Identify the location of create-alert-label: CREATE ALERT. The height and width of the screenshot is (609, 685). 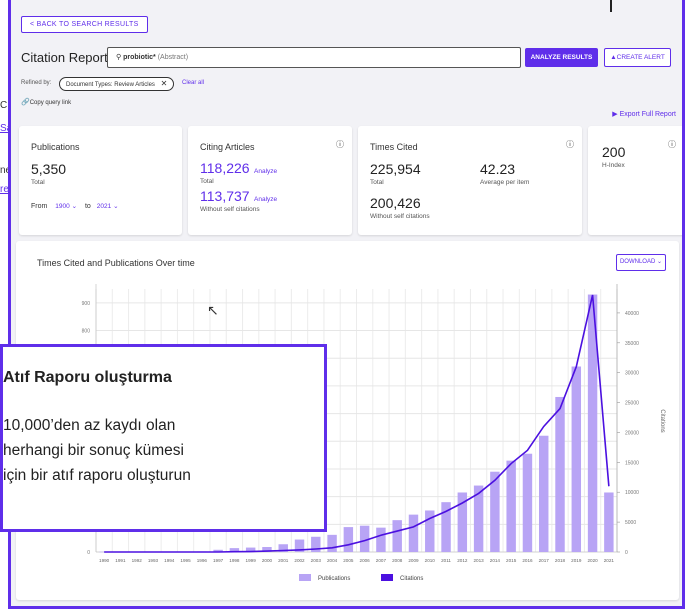
(640, 57).